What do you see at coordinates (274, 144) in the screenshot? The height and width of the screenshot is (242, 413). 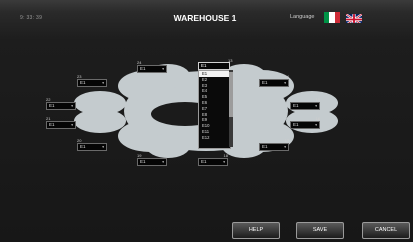 I see `slot-17: 17 E1 ▾` at bounding box center [274, 144].